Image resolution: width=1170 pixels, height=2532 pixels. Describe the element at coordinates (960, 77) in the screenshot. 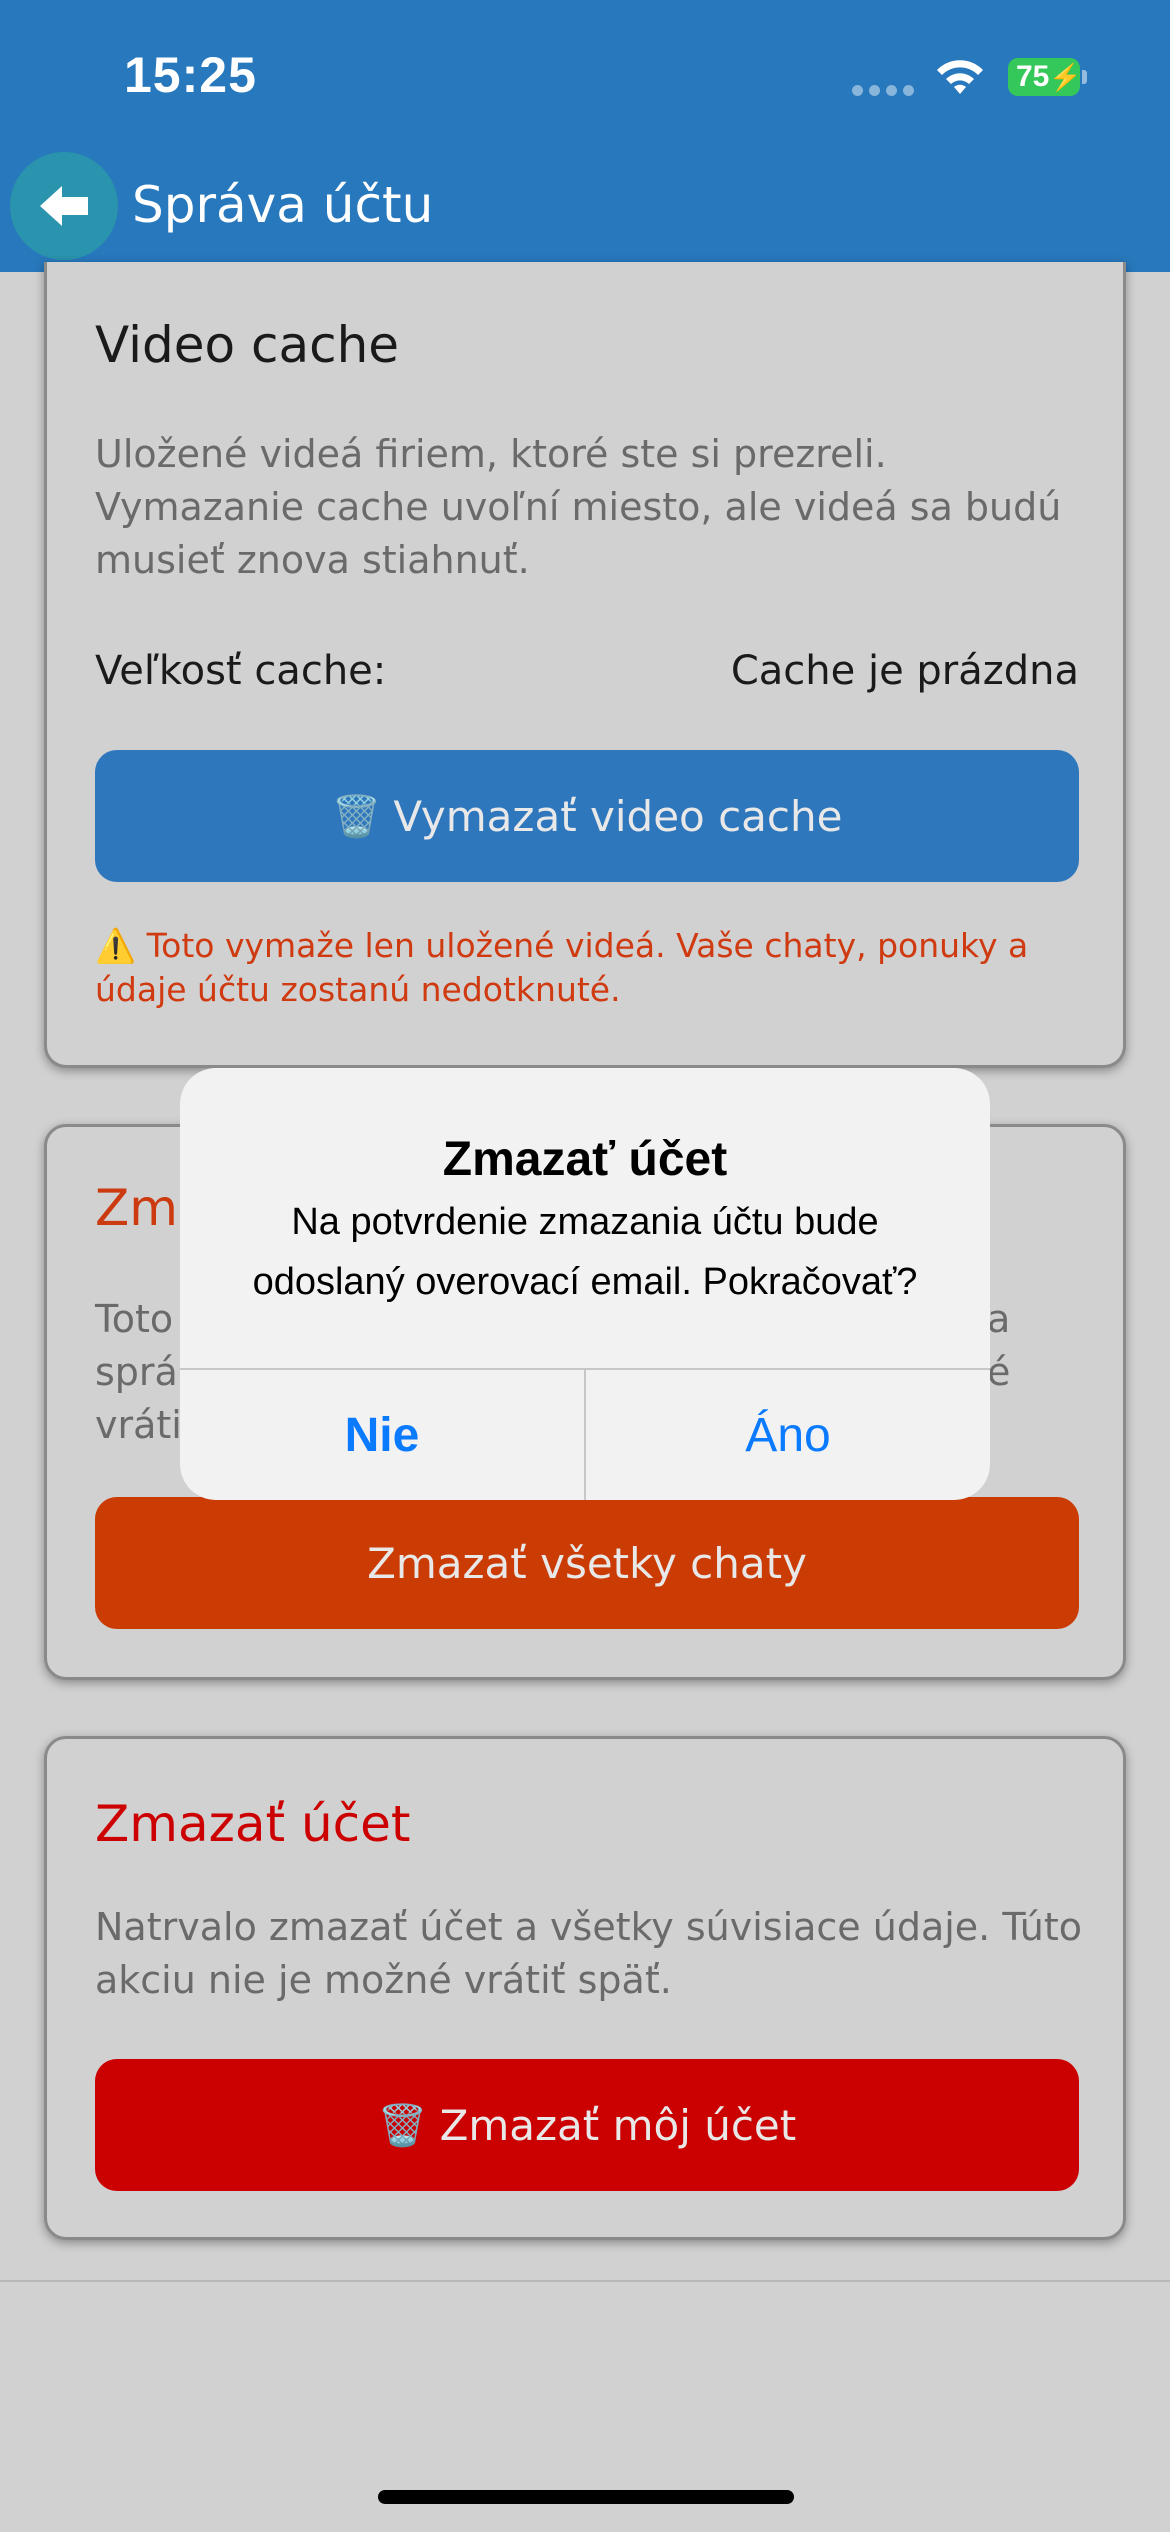

I see `wifi-icon` at that location.